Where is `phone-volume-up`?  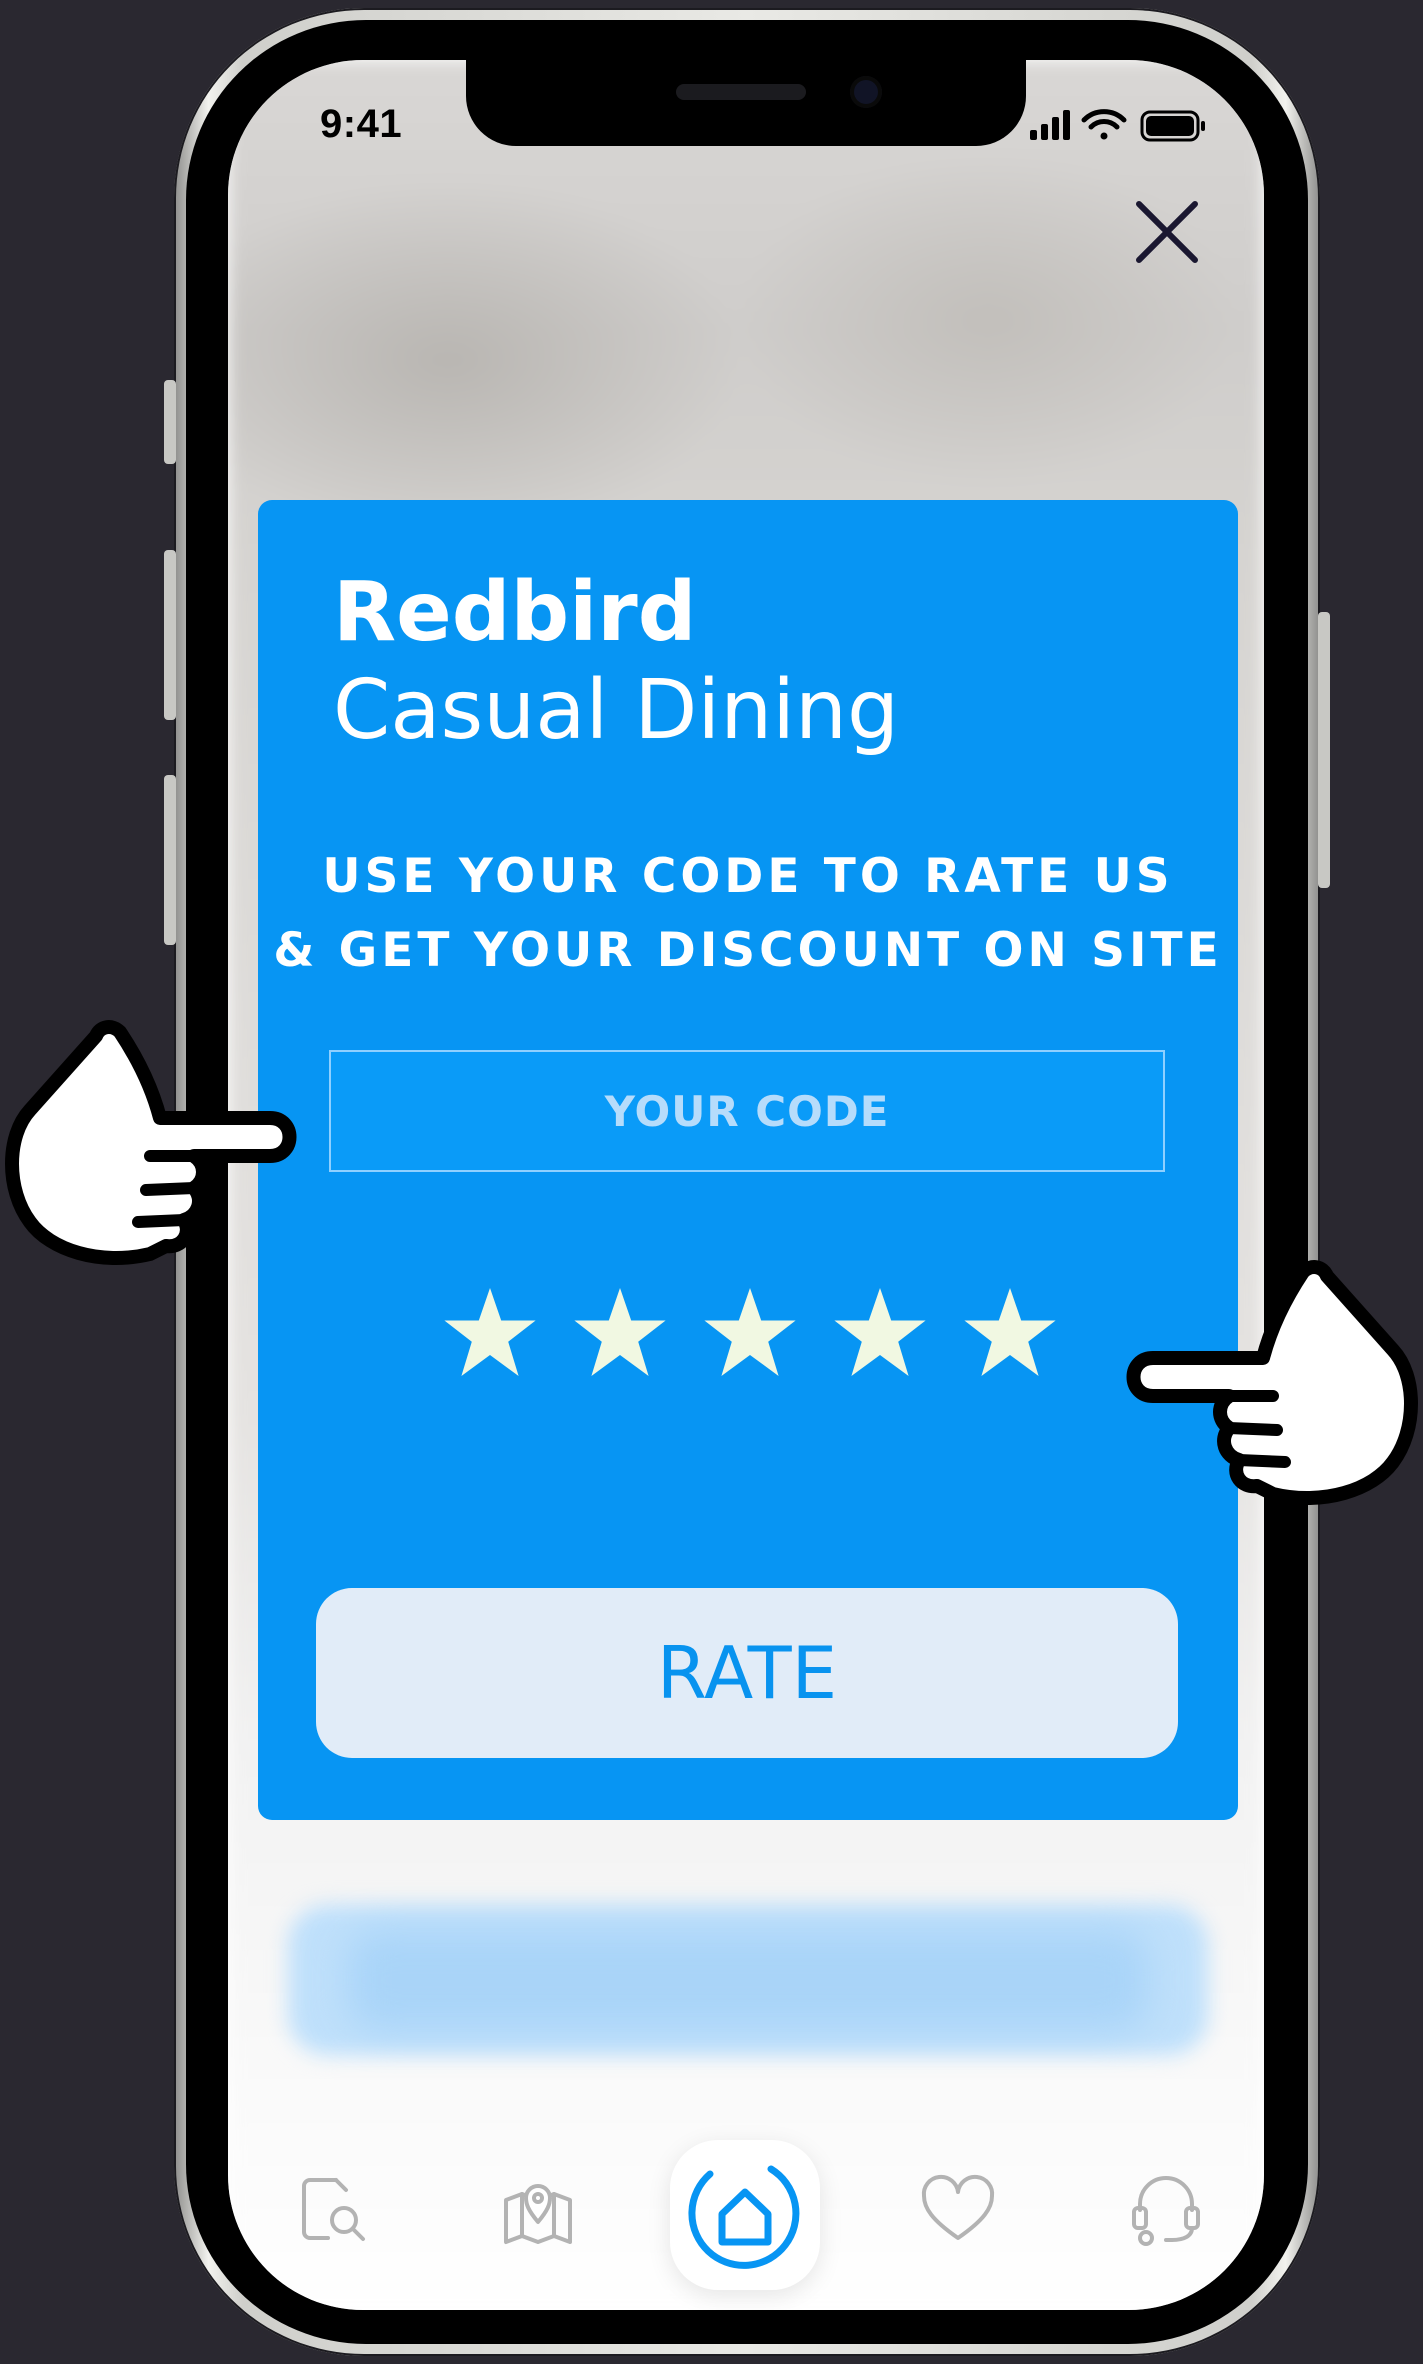 phone-volume-up is located at coordinates (170, 635).